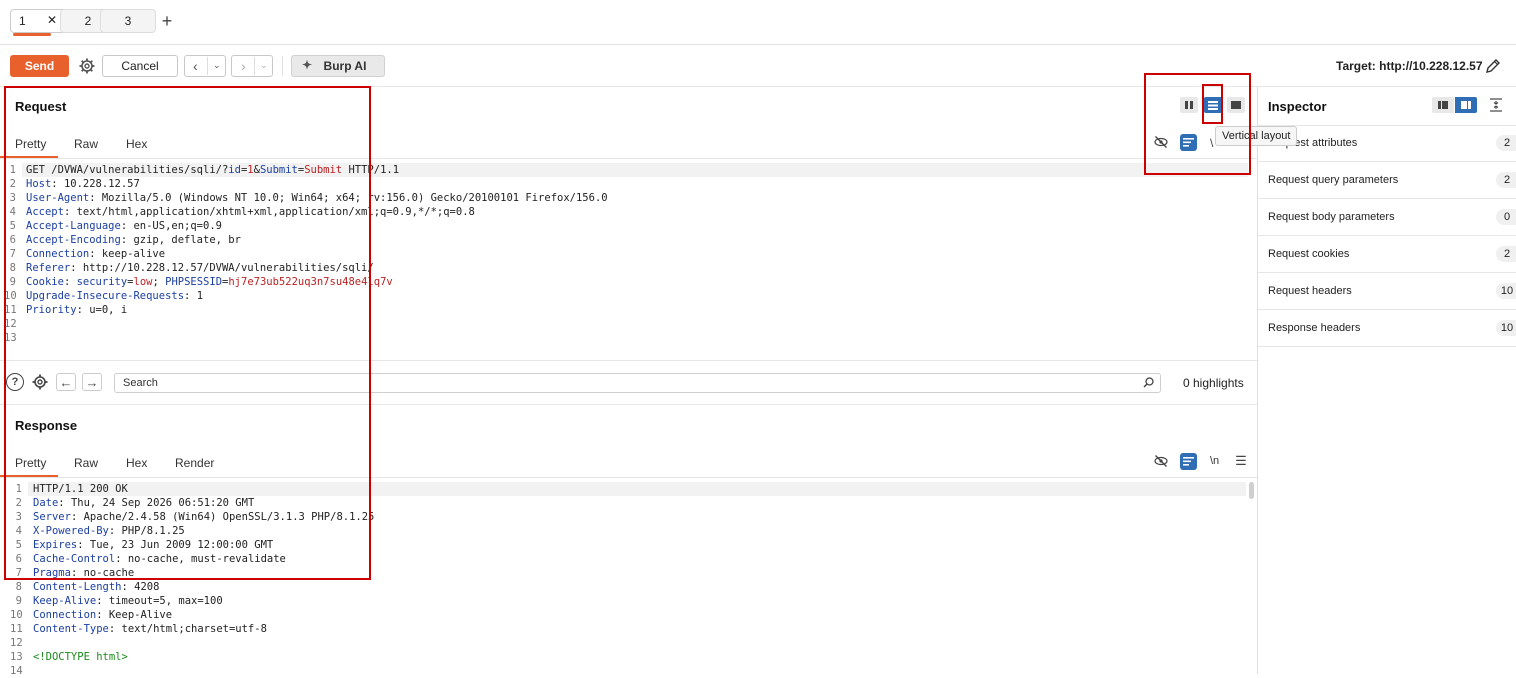 Image resolution: width=1516 pixels, height=678 pixels. I want to click on code-line: <!DOCTYPE html>, so click(80, 657).